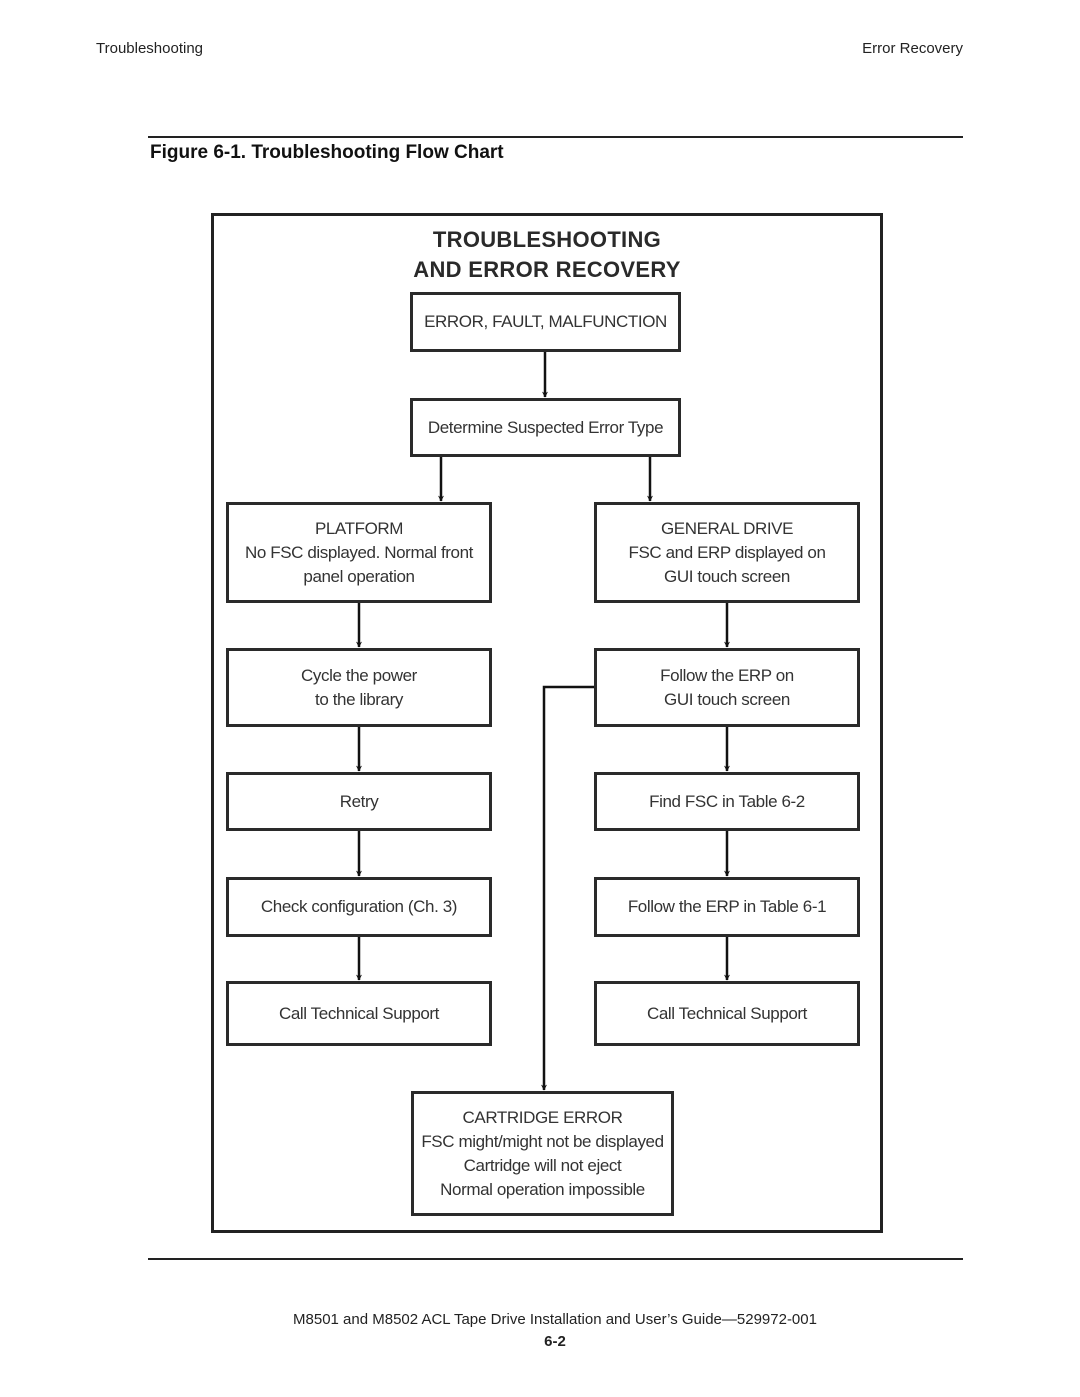 This screenshot has height=1397, width=1080. I want to click on flow-node-text: Follow the ERP in Table 6-1, so click(727, 906).